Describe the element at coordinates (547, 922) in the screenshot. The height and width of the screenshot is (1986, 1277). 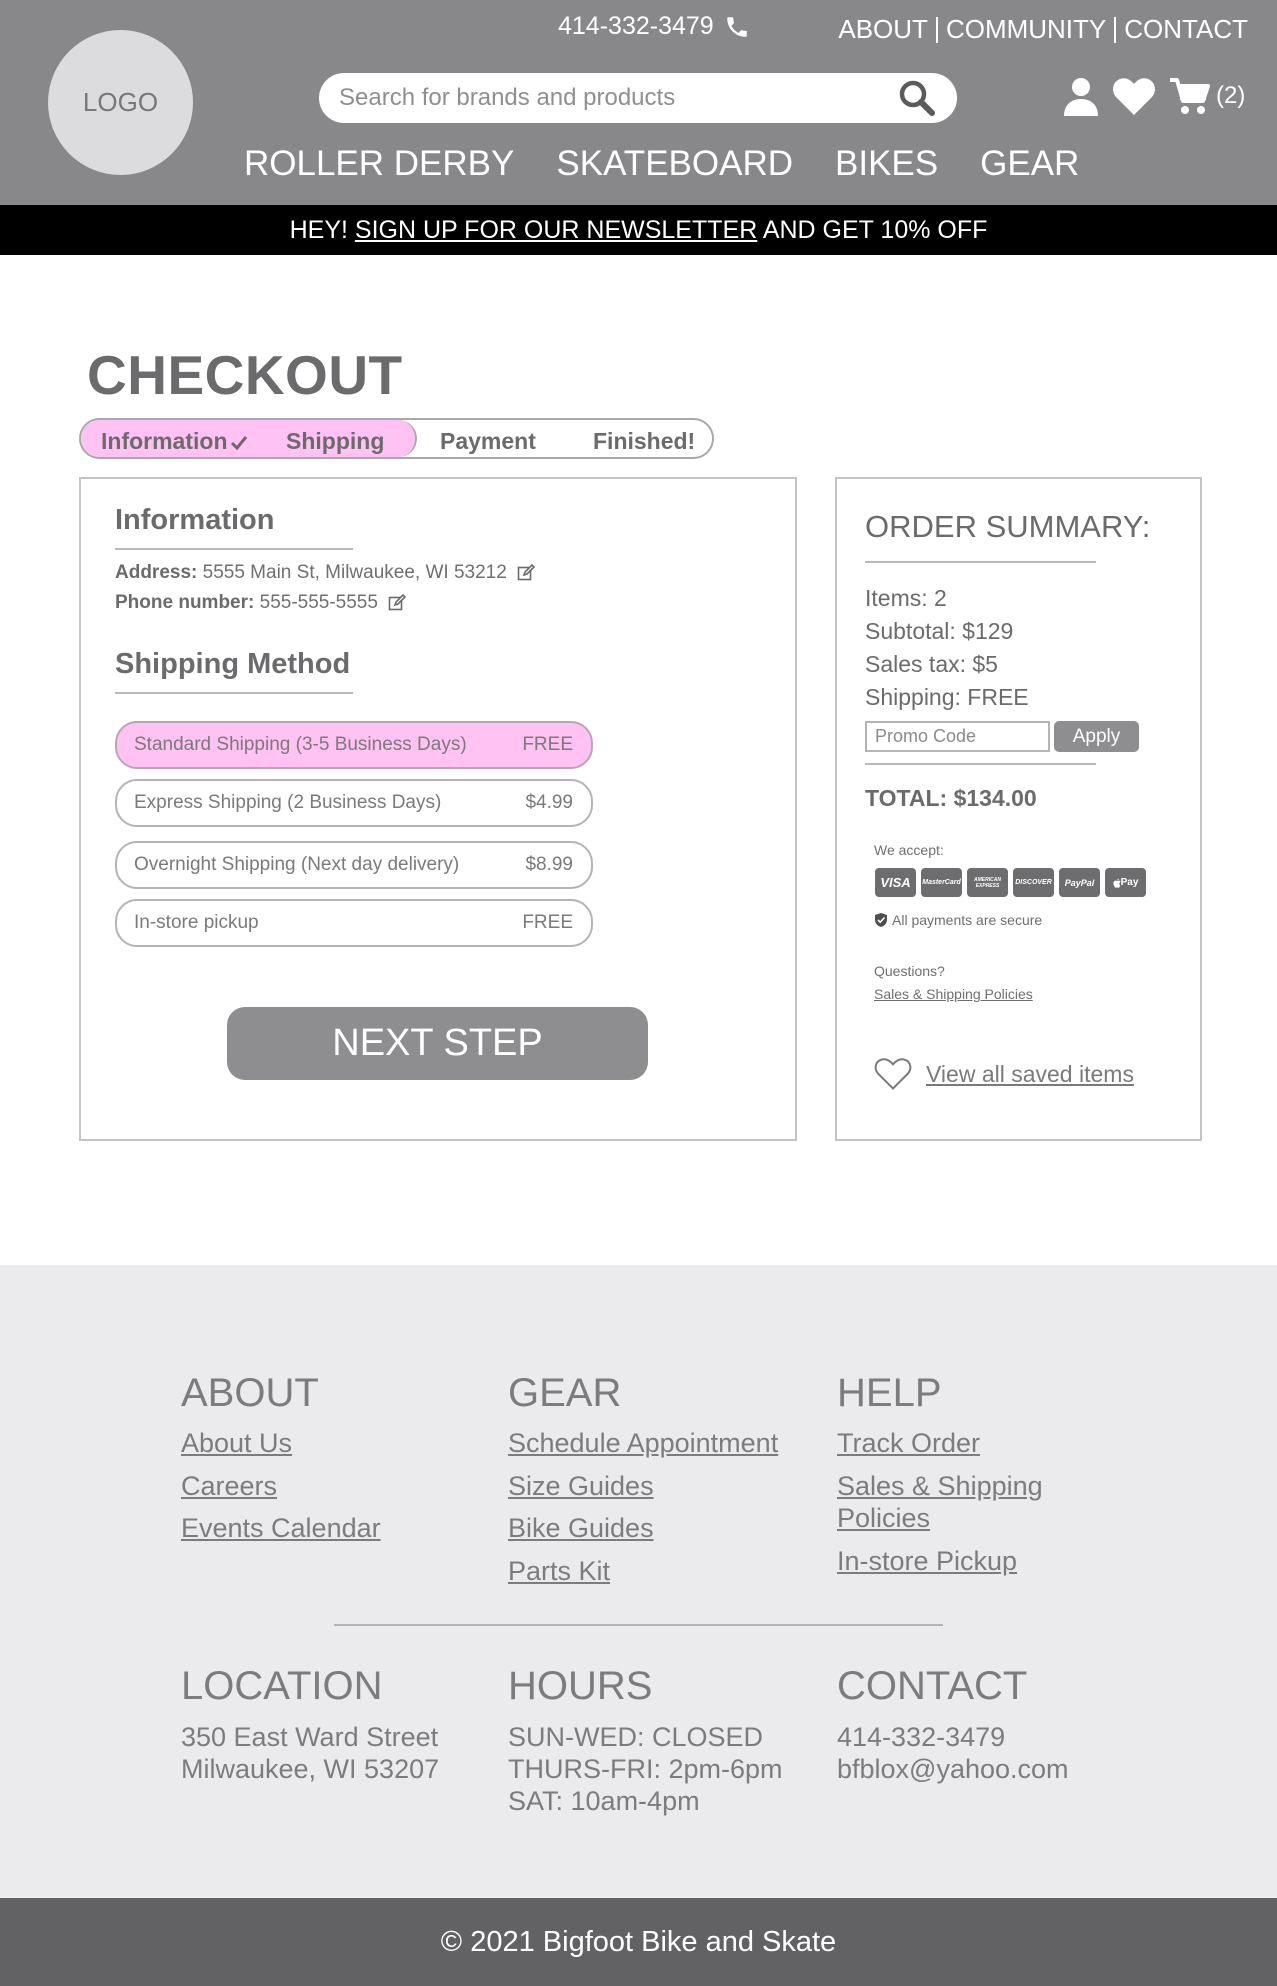
I see `shipping-option-price: FREE` at that location.